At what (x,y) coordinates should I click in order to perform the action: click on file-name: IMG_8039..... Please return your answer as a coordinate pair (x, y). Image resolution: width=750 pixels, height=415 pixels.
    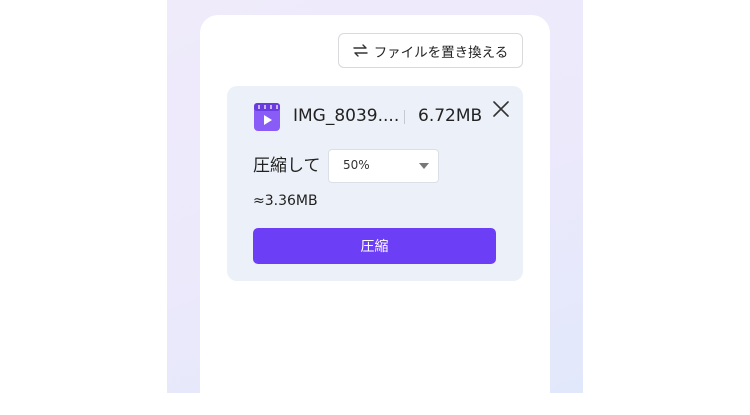
    Looking at the image, I should click on (346, 116).